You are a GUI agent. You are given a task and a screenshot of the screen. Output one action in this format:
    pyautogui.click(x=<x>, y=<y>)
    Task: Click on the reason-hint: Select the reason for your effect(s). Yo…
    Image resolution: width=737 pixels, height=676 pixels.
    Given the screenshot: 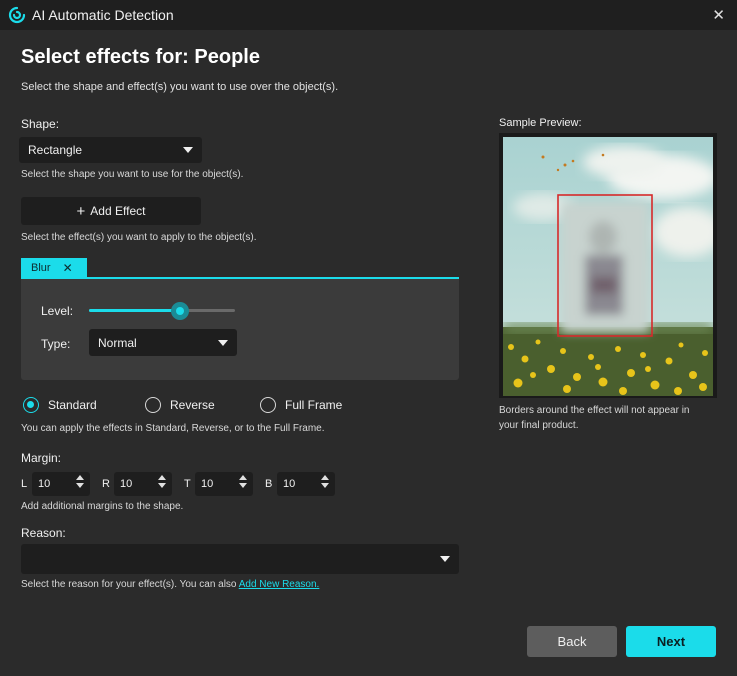 What is the action you would take?
    pyautogui.click(x=170, y=584)
    